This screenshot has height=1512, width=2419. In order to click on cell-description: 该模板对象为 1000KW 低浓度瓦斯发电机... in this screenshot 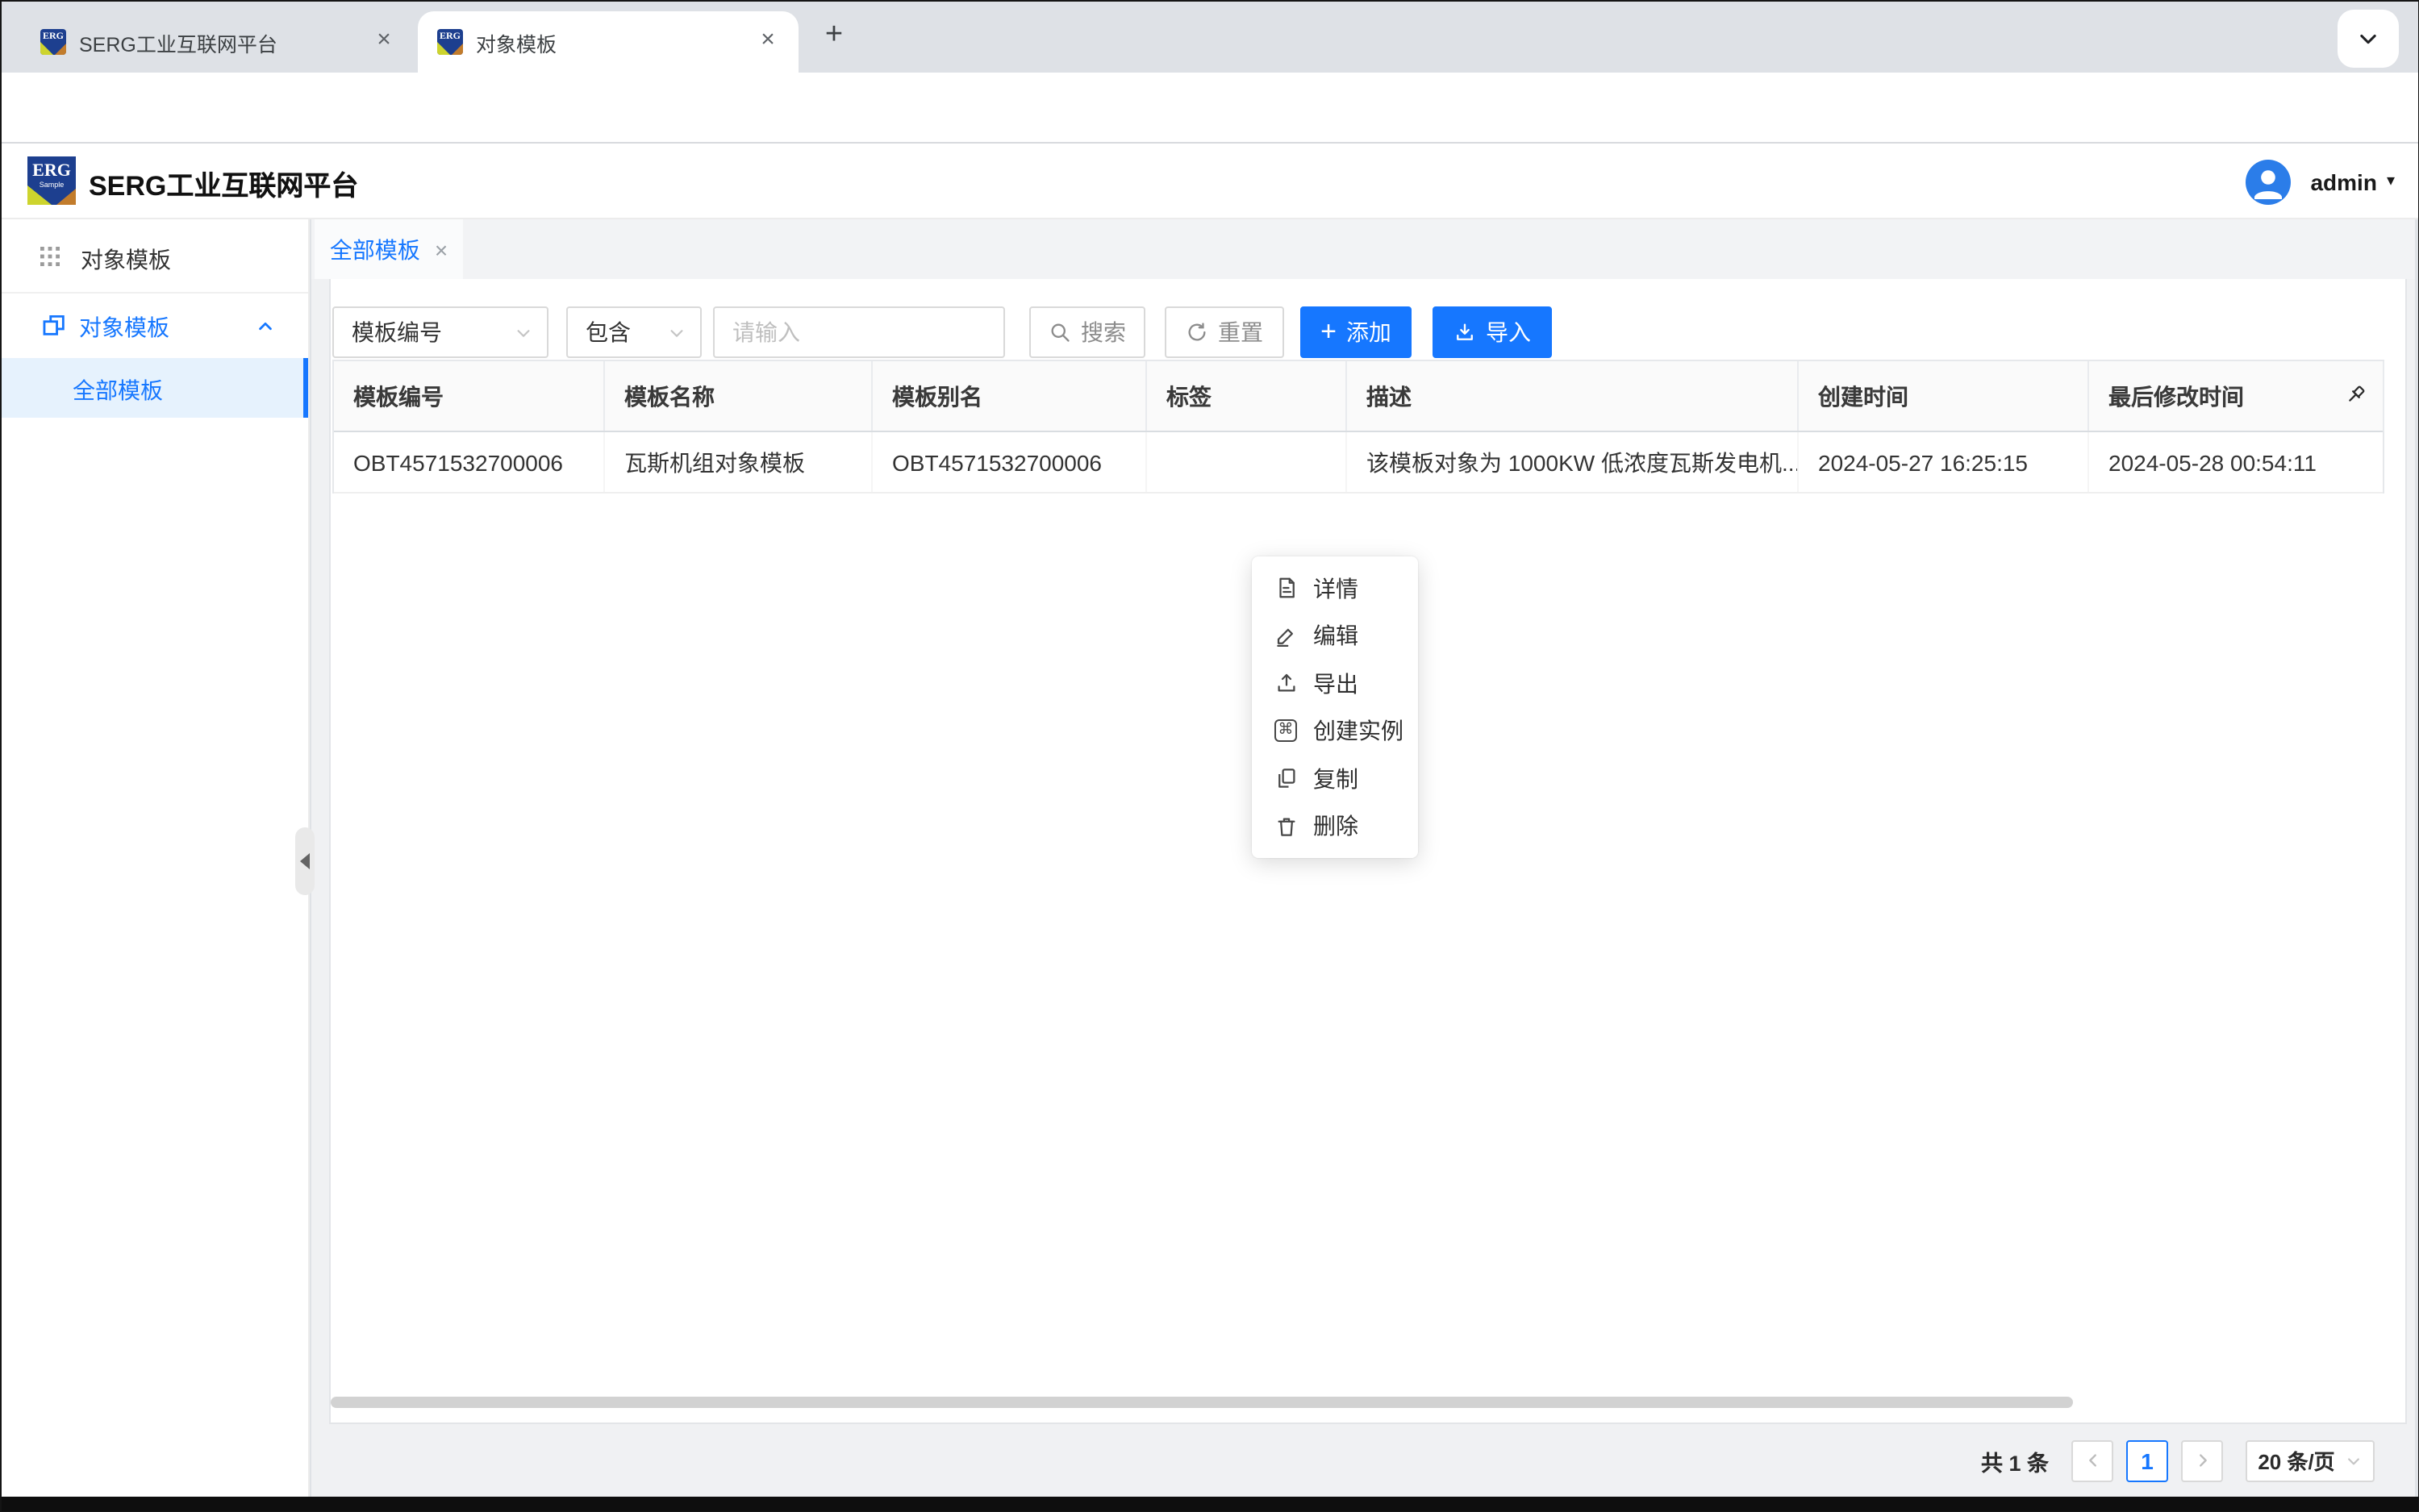, I will do `click(1573, 462)`.